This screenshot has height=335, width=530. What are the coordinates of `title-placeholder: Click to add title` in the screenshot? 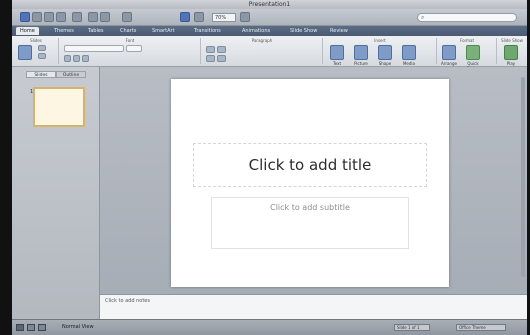 It's located at (310, 165).